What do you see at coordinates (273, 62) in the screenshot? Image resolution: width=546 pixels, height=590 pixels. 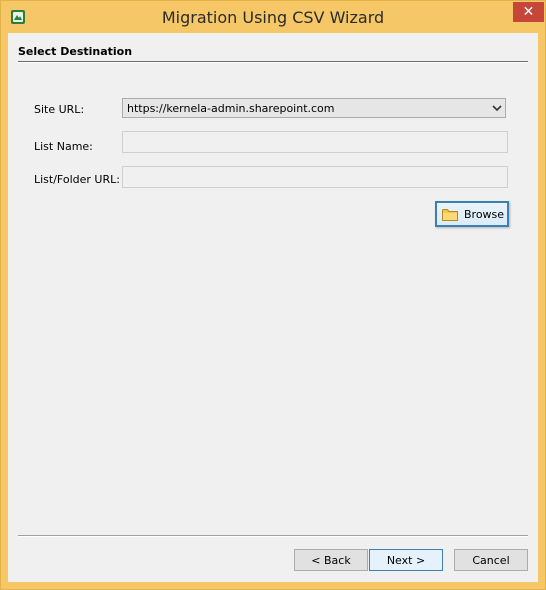 I see `section-divider` at bounding box center [273, 62].